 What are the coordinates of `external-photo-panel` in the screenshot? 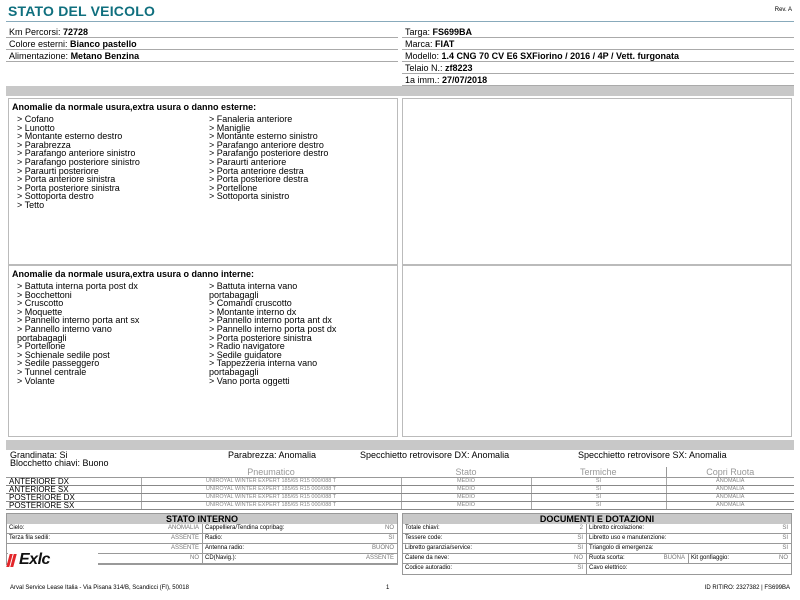 It's located at (597, 181).